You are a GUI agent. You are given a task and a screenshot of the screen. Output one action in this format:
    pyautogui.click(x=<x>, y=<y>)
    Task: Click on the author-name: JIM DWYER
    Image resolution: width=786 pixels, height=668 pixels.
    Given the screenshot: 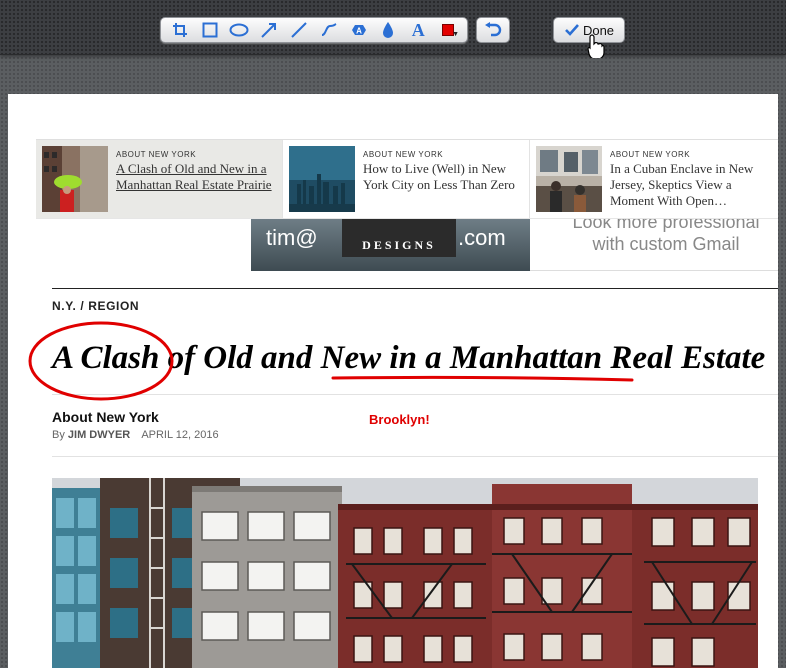 What is the action you would take?
    pyautogui.click(x=99, y=435)
    